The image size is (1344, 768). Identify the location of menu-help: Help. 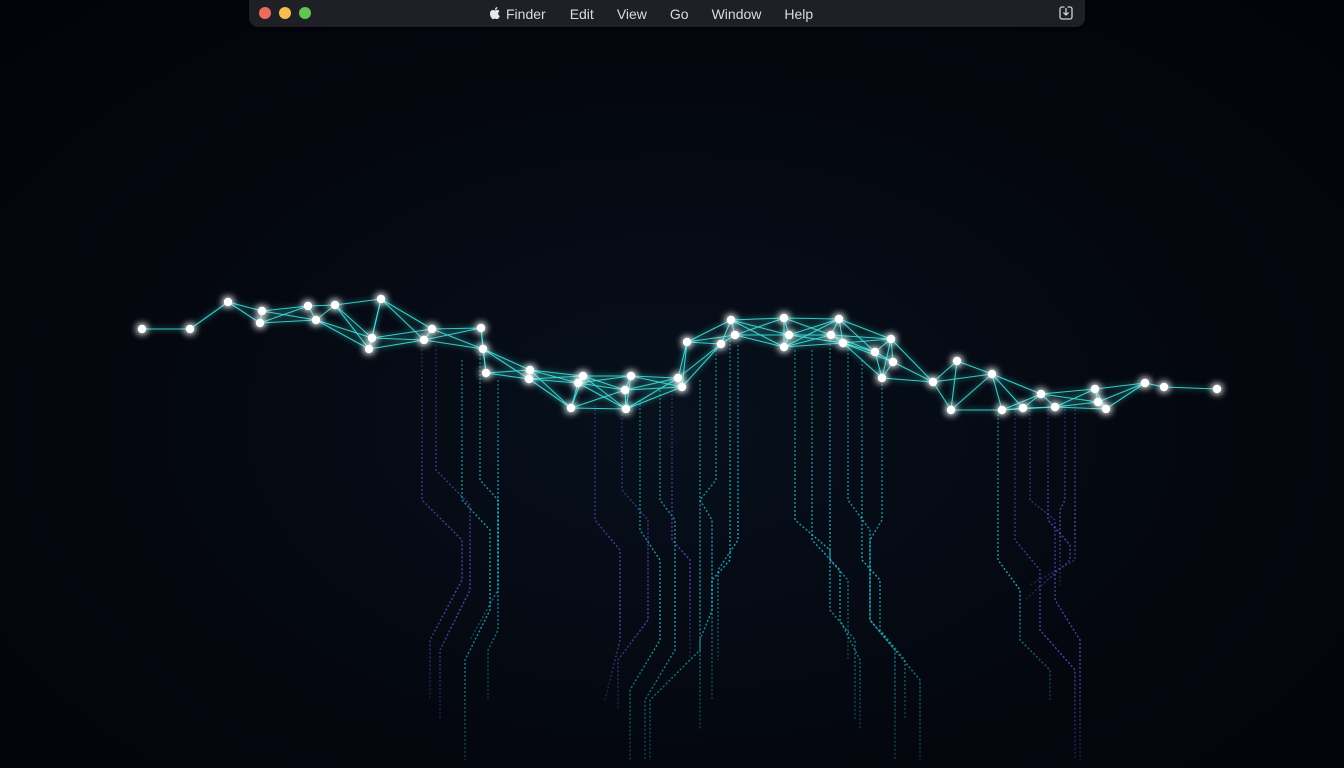
(798, 14).